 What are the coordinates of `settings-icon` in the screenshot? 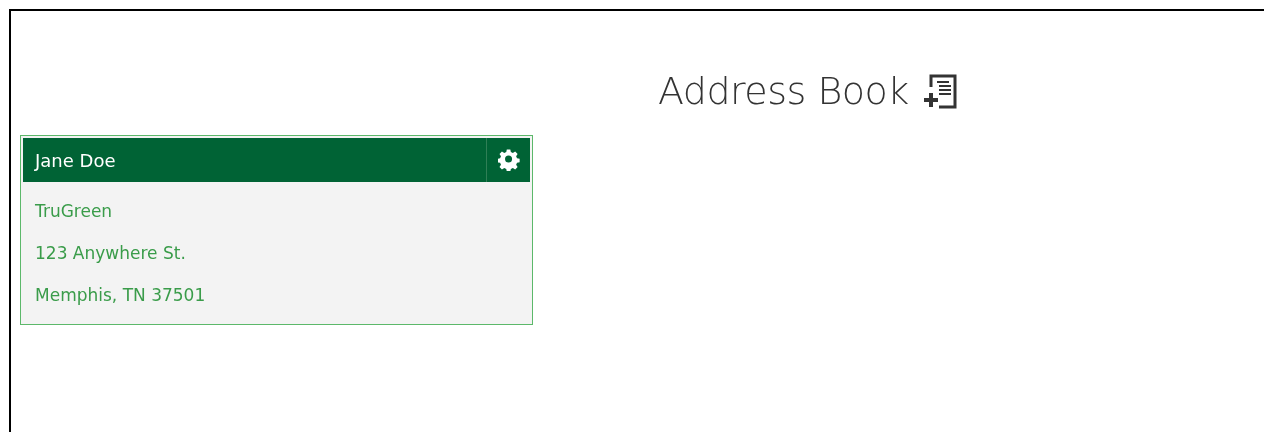 It's located at (508, 160).